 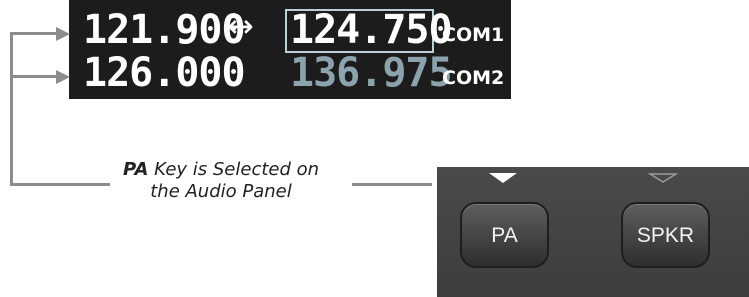 I want to click on callout-bottom-line, so click(x=60, y=184).